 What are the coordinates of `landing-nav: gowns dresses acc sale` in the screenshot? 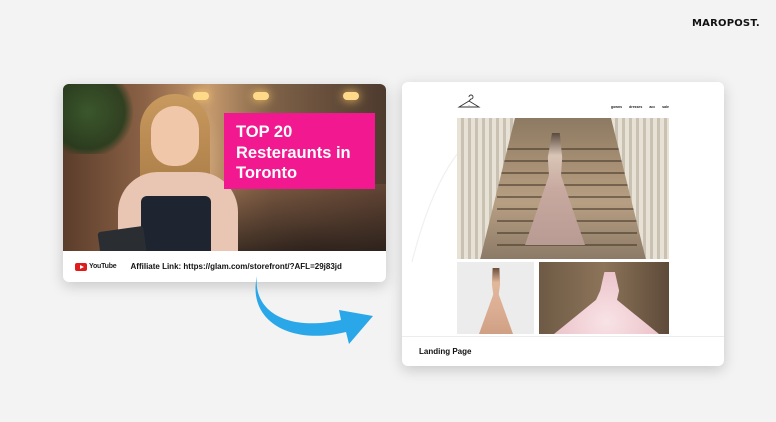 It's located at (640, 107).